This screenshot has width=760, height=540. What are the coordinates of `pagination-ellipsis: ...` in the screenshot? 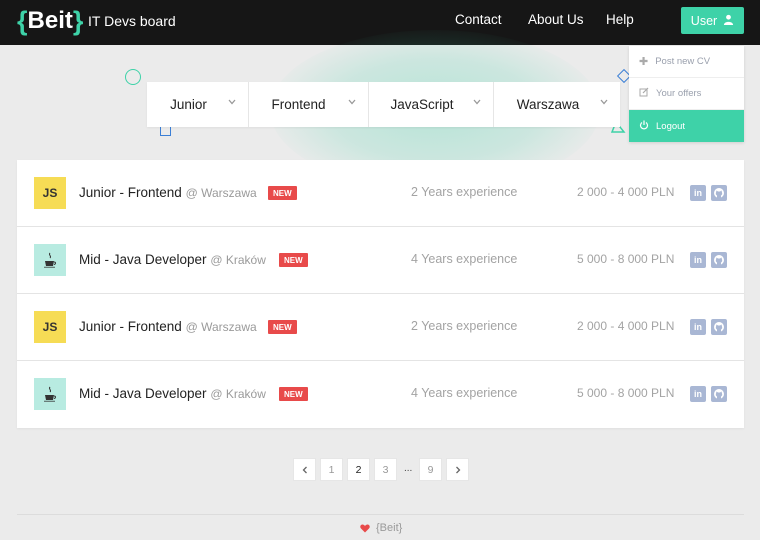 It's located at (408, 468).